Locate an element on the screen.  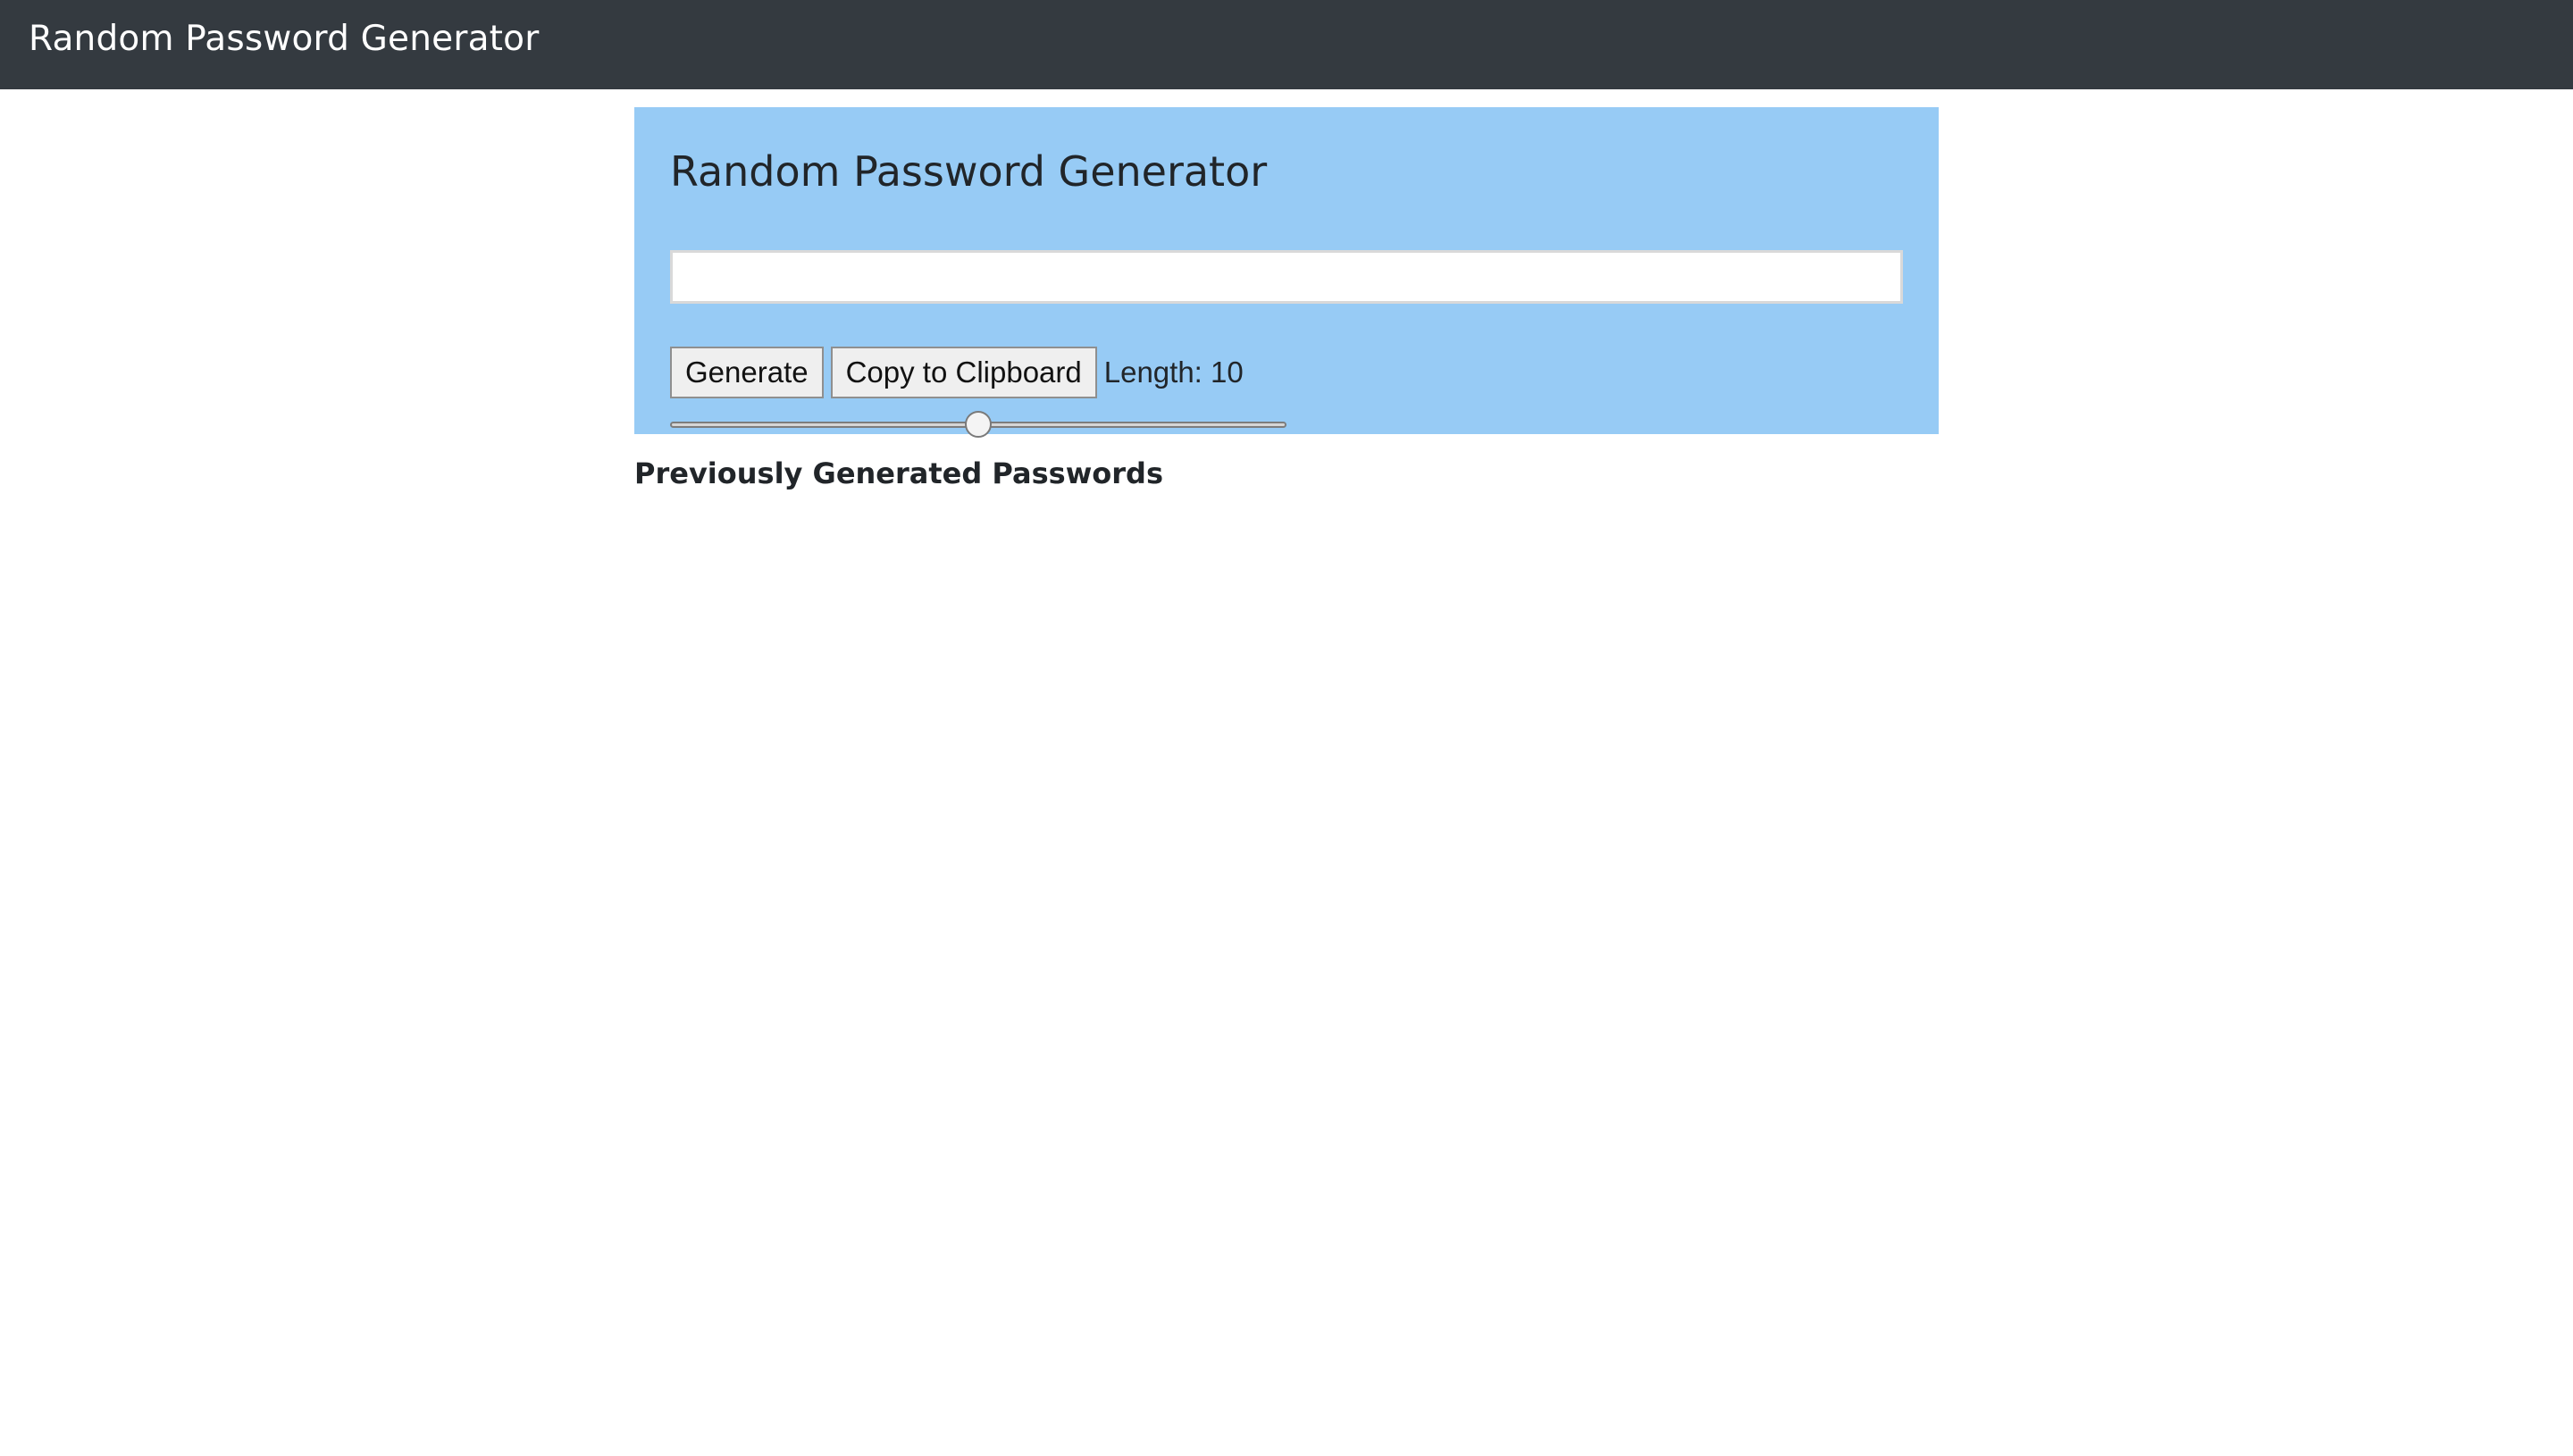
length-label: Length: 10 is located at coordinates (1173, 372).